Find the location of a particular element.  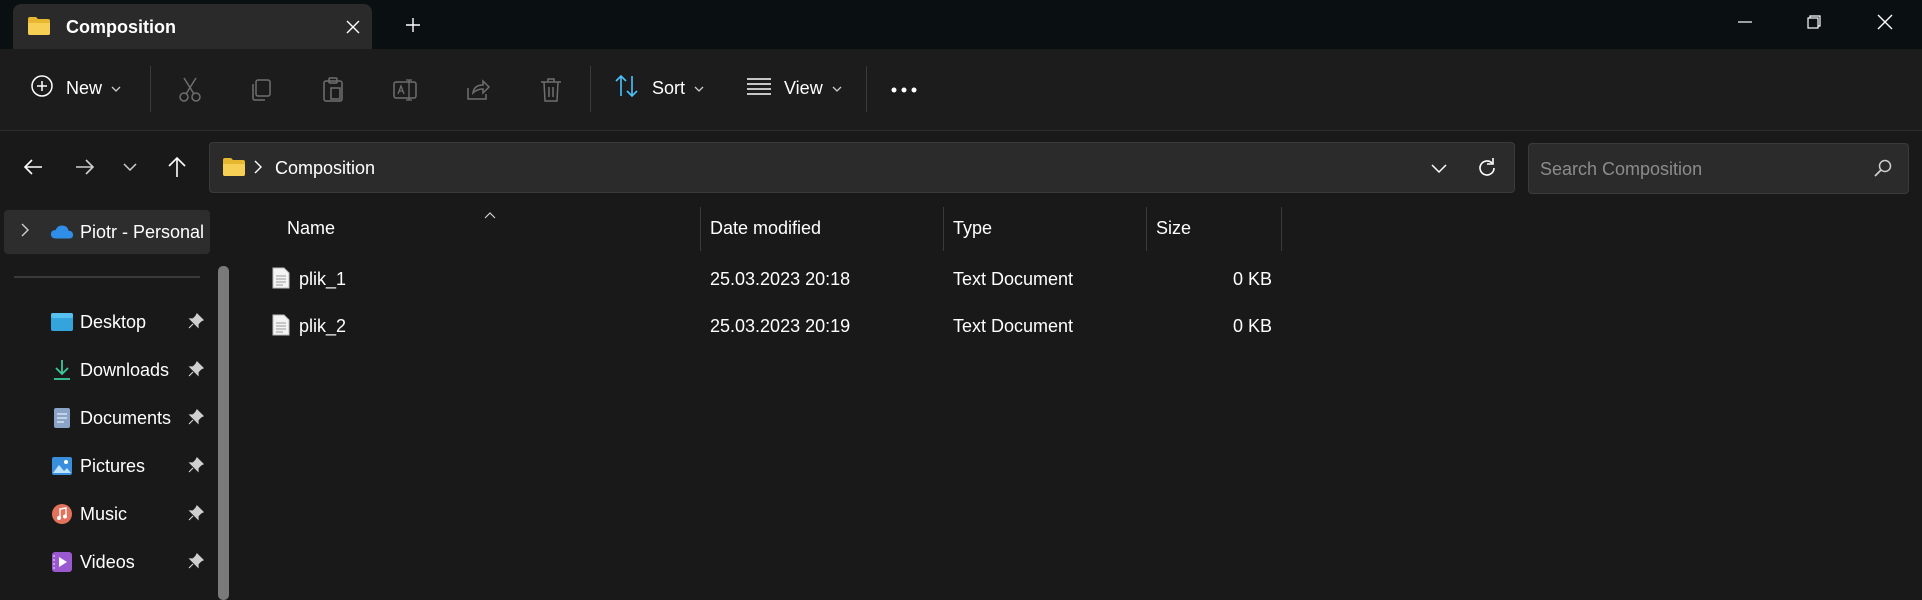

add-circle-icon is located at coordinates (42, 88).